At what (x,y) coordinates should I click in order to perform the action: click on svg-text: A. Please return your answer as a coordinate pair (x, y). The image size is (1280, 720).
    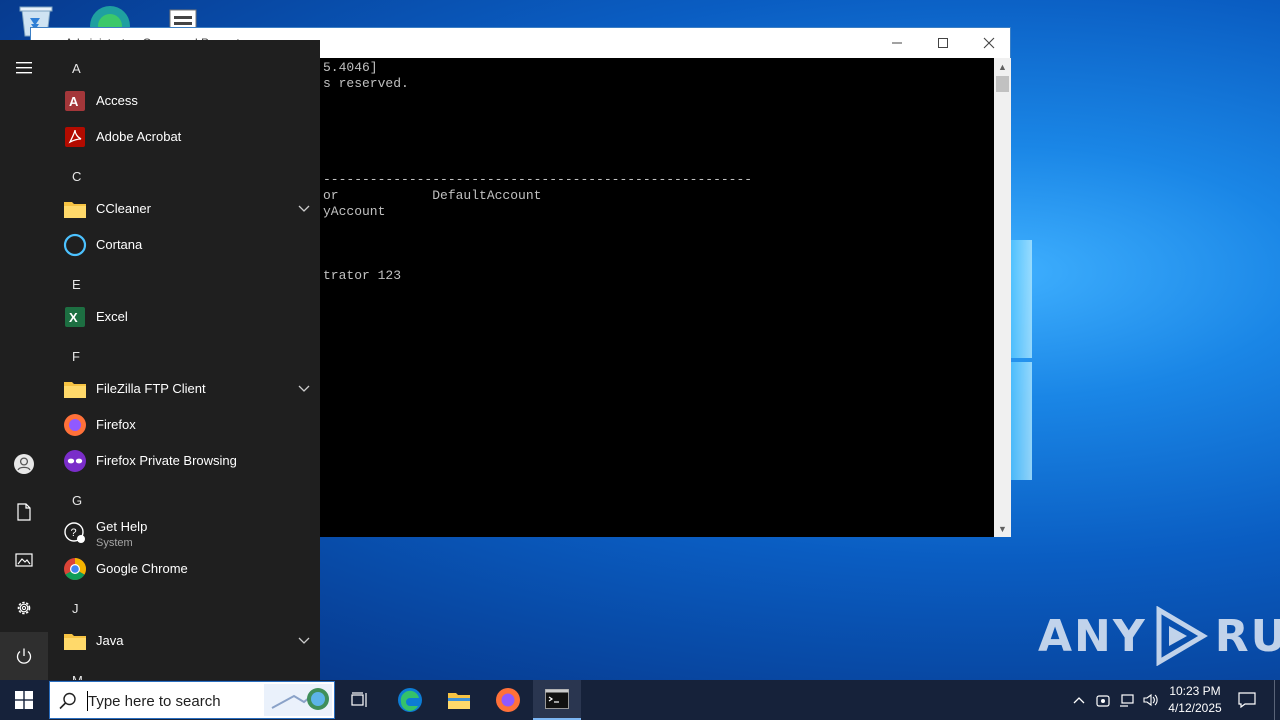
    Looking at the image, I should click on (74, 101).